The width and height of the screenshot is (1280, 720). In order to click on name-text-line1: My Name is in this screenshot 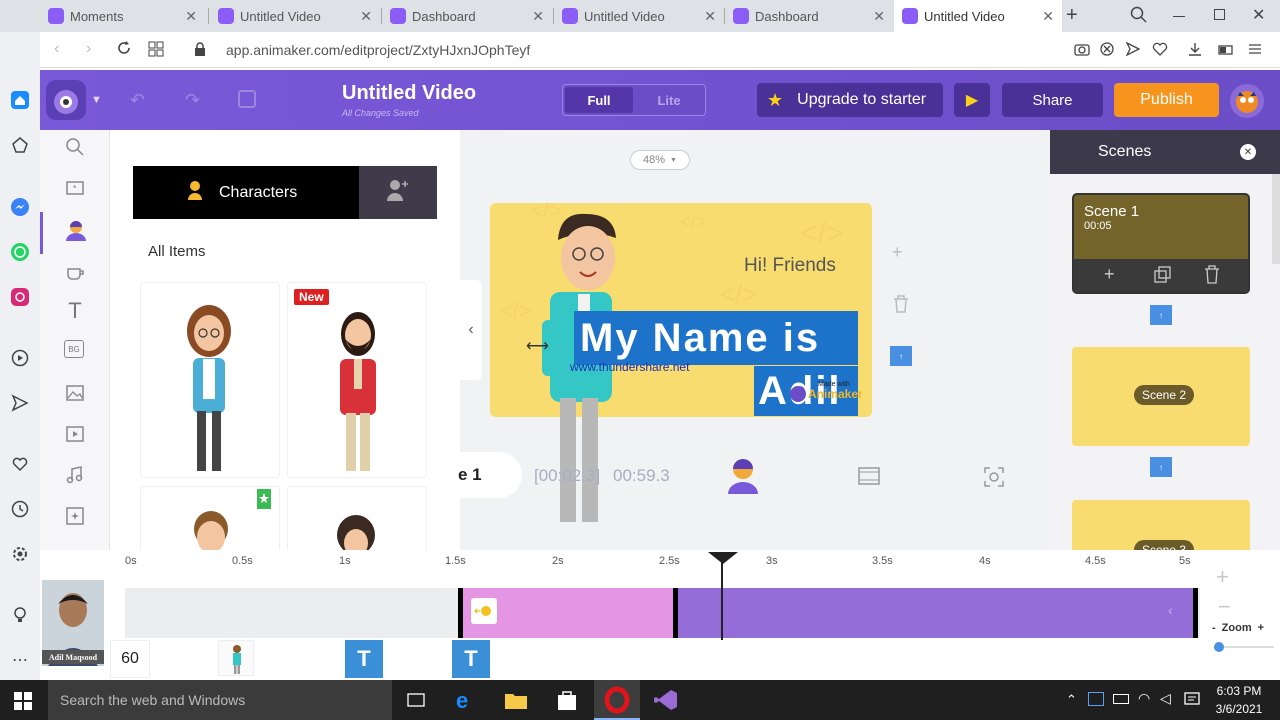, I will do `click(716, 338)`.